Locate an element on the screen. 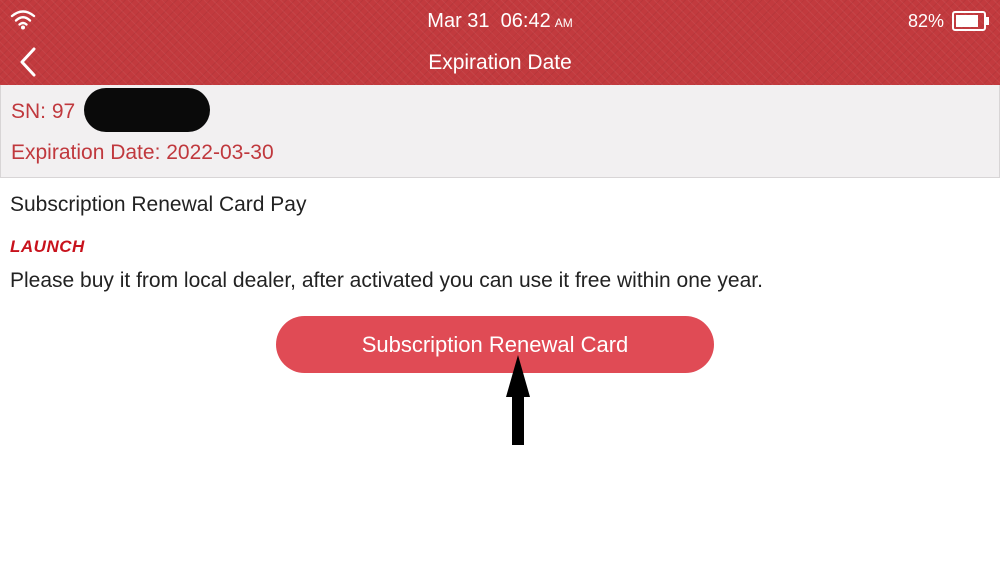  status-time: 06:42 is located at coordinates (525, 21).